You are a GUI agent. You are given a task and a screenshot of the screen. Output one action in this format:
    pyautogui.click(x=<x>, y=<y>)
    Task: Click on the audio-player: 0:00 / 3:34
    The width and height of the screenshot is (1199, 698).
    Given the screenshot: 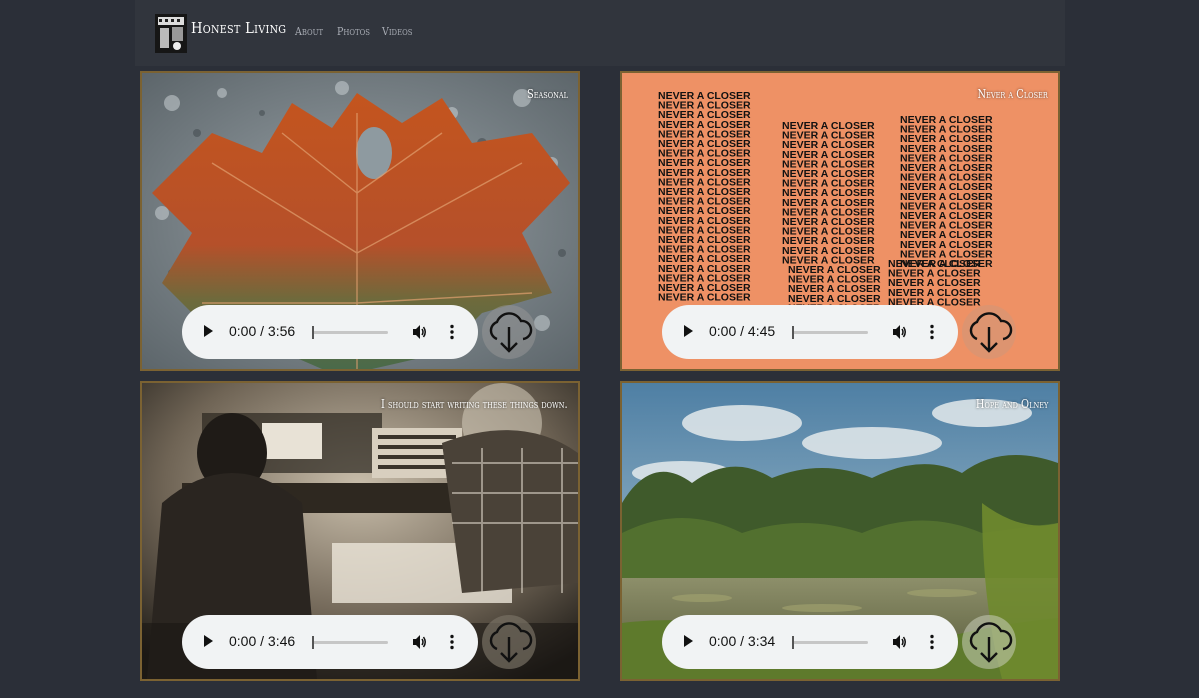 What is the action you would take?
    pyautogui.click(x=810, y=642)
    